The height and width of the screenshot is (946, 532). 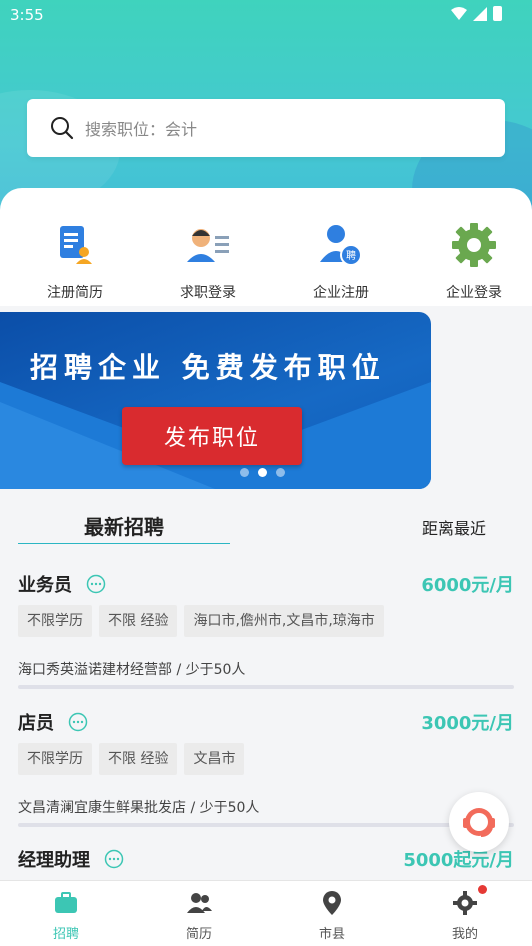 I want to click on nav-mine: 我的, so click(x=465, y=913).